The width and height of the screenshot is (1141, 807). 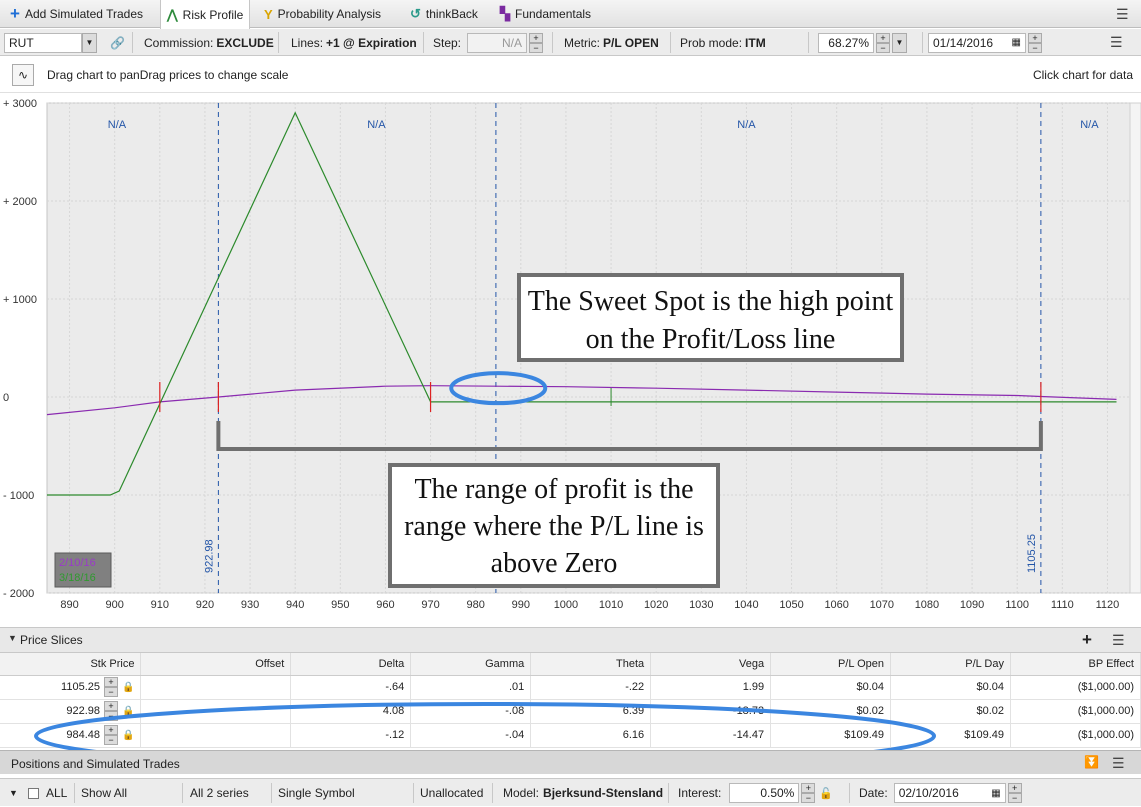 I want to click on chart-style-button: ∿, so click(x=23, y=75).